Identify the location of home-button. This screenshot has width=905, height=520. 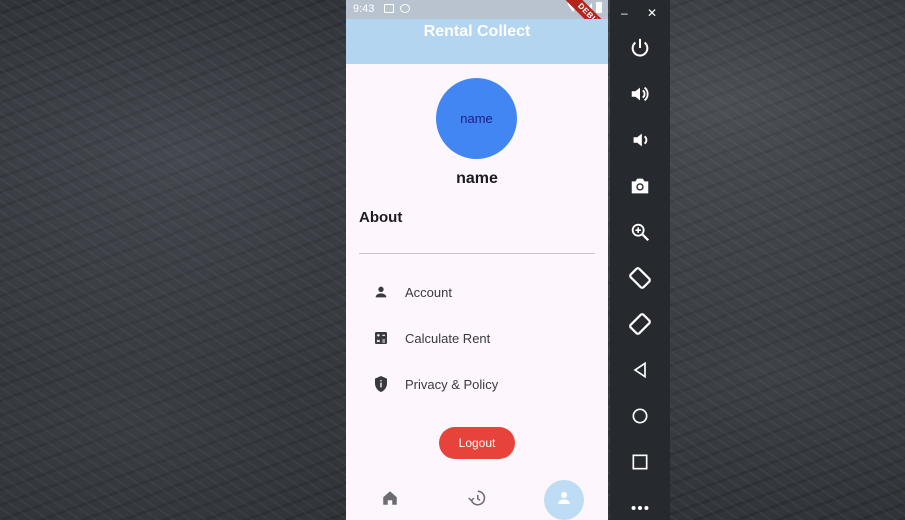
(640, 418).